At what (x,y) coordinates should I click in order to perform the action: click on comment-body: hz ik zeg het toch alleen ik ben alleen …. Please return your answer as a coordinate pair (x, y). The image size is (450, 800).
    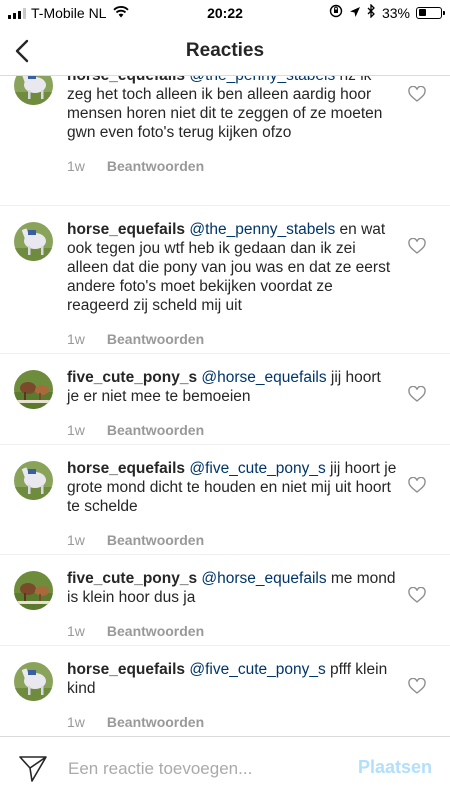
    Looking at the image, I should click on (225, 108).